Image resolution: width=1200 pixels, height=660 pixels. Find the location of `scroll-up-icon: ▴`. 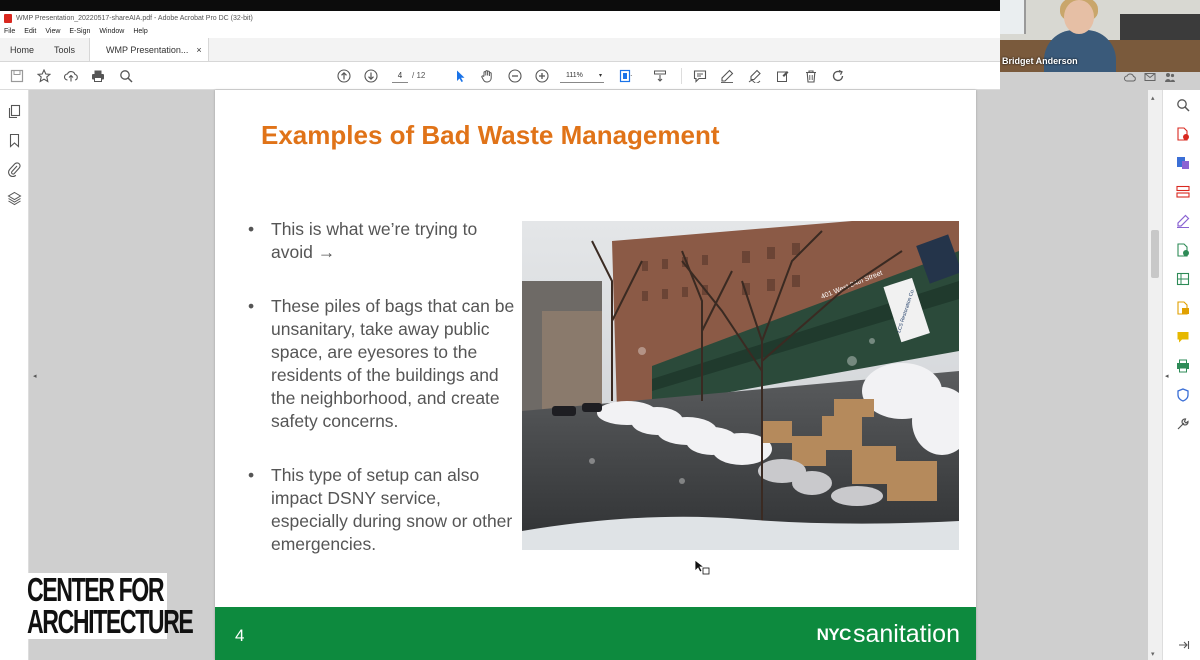

scroll-up-icon: ▴ is located at coordinates (1153, 98).